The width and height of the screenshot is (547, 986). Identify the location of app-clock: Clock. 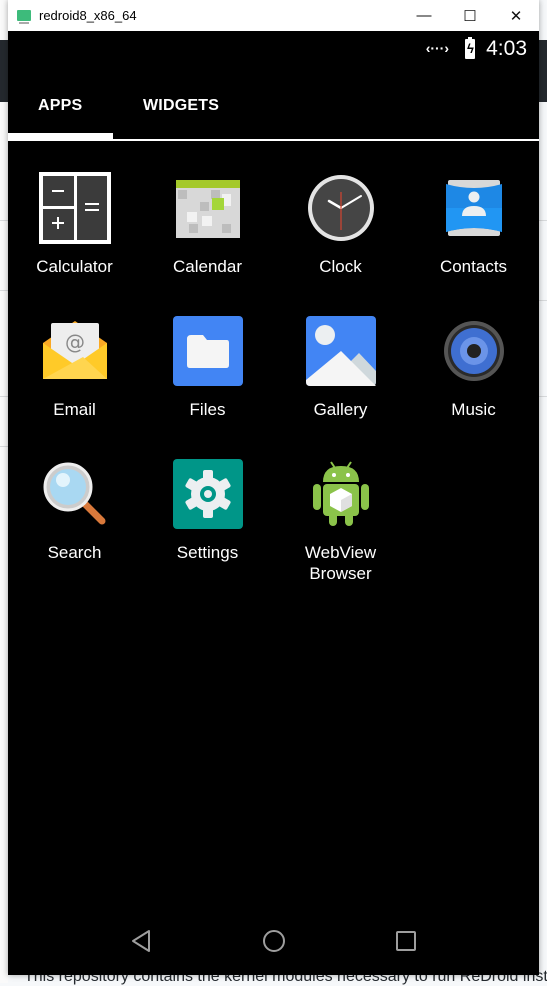
(340, 224).